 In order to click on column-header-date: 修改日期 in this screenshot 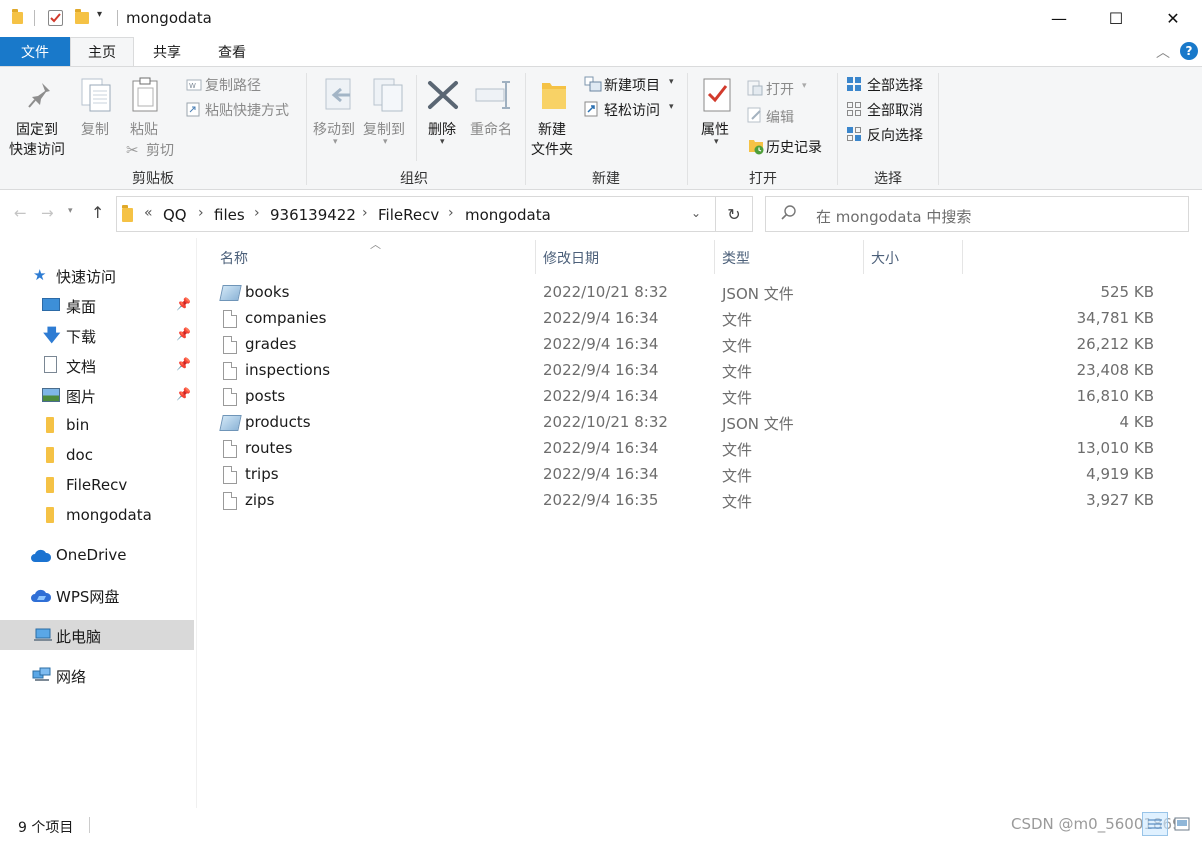, I will do `click(571, 258)`.